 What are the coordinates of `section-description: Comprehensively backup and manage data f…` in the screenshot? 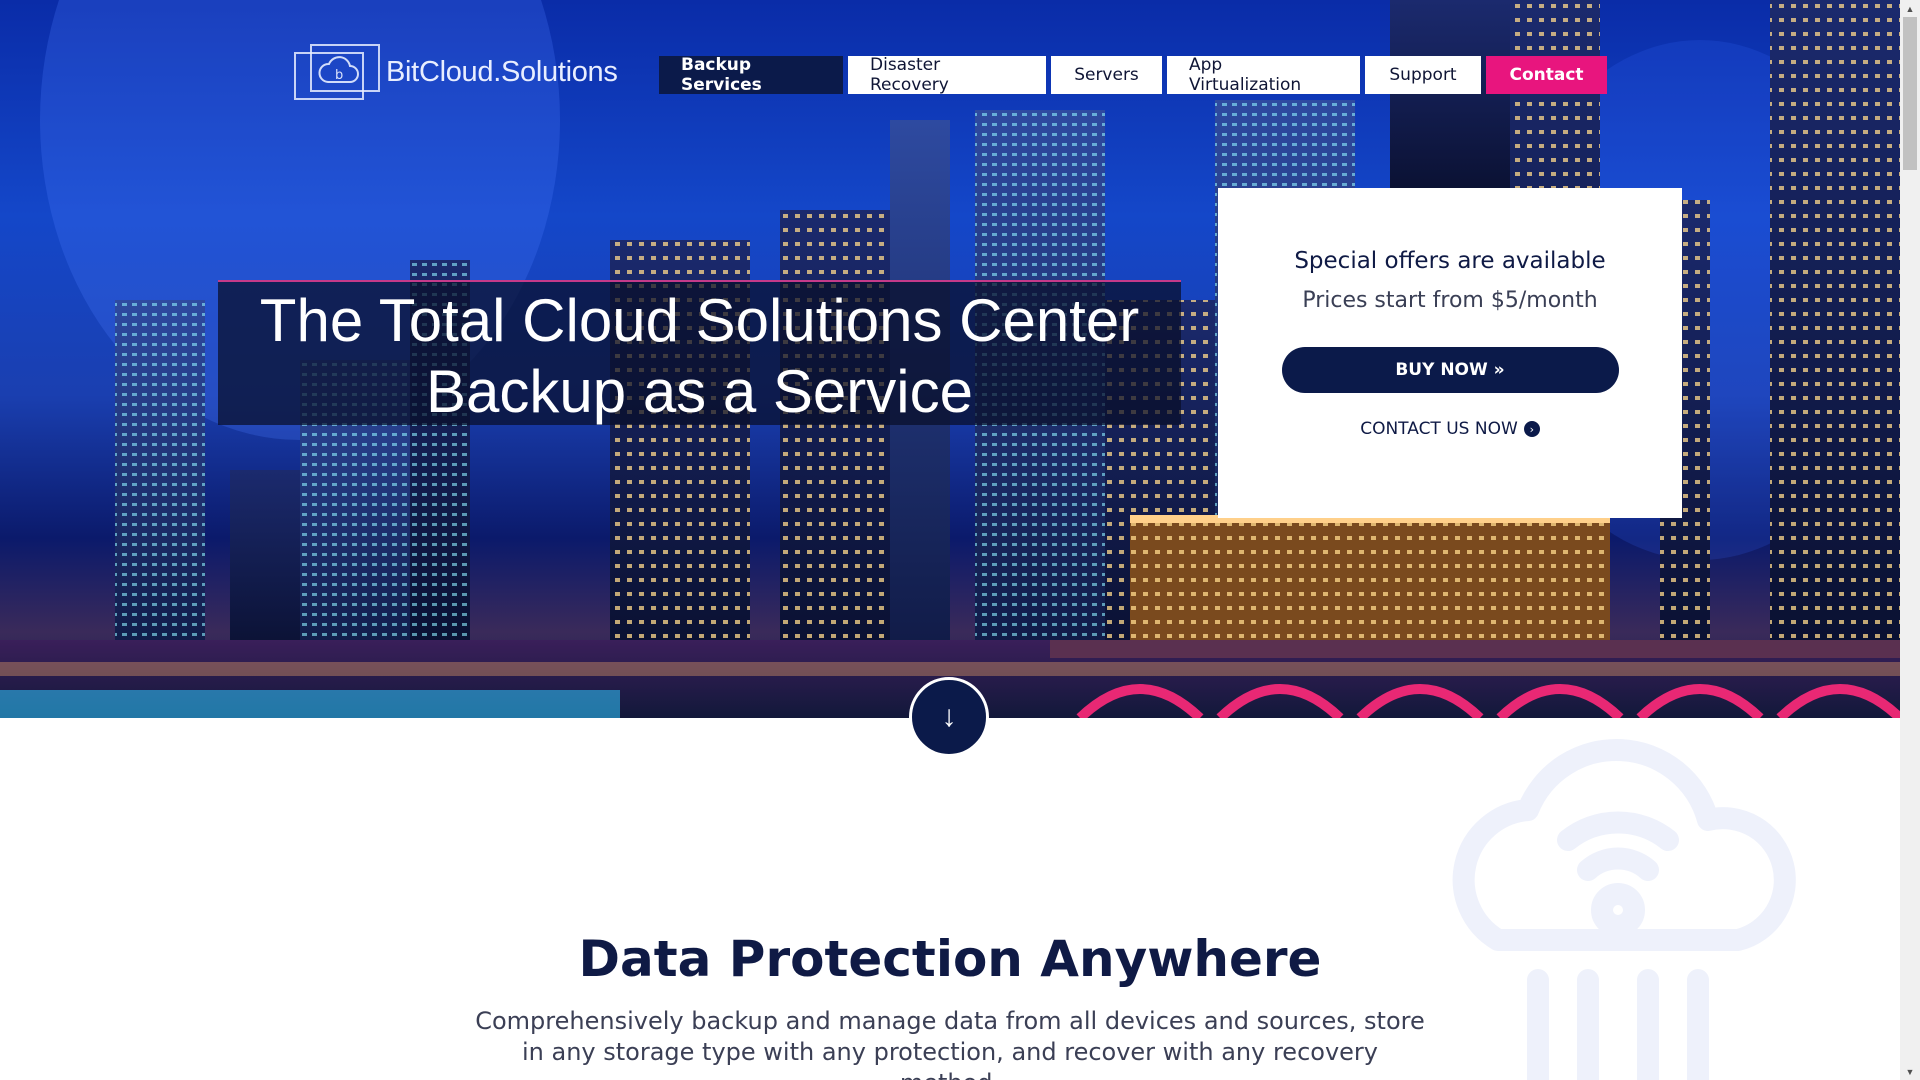 It's located at (950, 1043).